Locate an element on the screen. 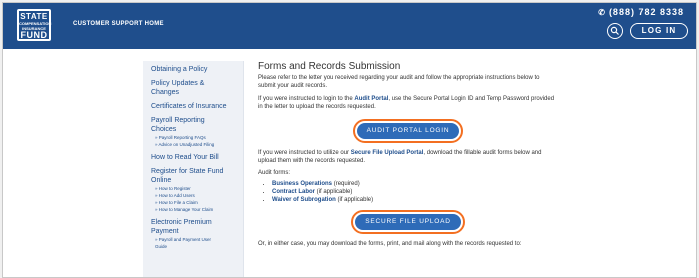 The image size is (699, 278). list-item: Waiver of Subrogation (if applicable) is located at coordinates (415, 200).